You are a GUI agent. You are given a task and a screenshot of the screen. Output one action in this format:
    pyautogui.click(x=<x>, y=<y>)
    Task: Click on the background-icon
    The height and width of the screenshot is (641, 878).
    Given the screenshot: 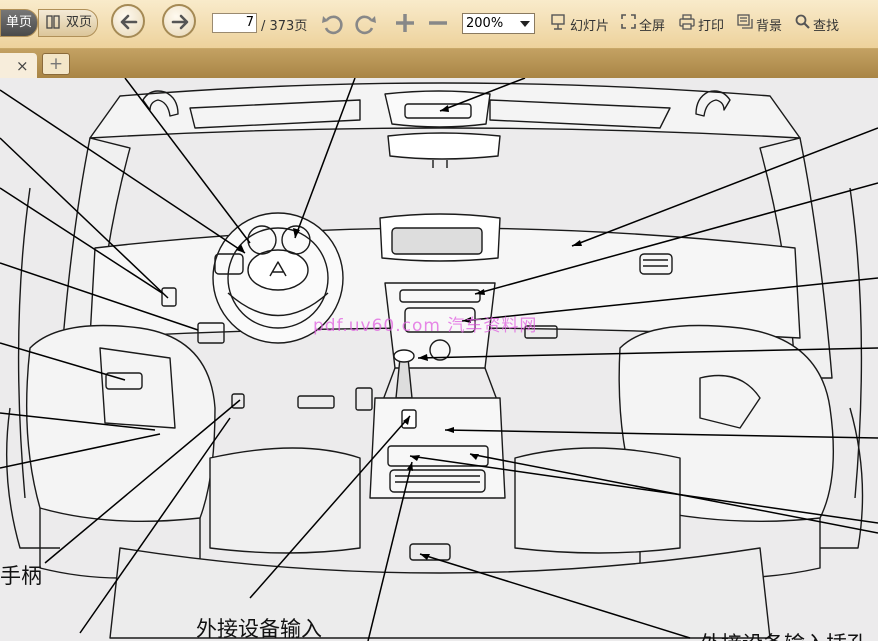 What is the action you would take?
    pyautogui.click(x=745, y=21)
    